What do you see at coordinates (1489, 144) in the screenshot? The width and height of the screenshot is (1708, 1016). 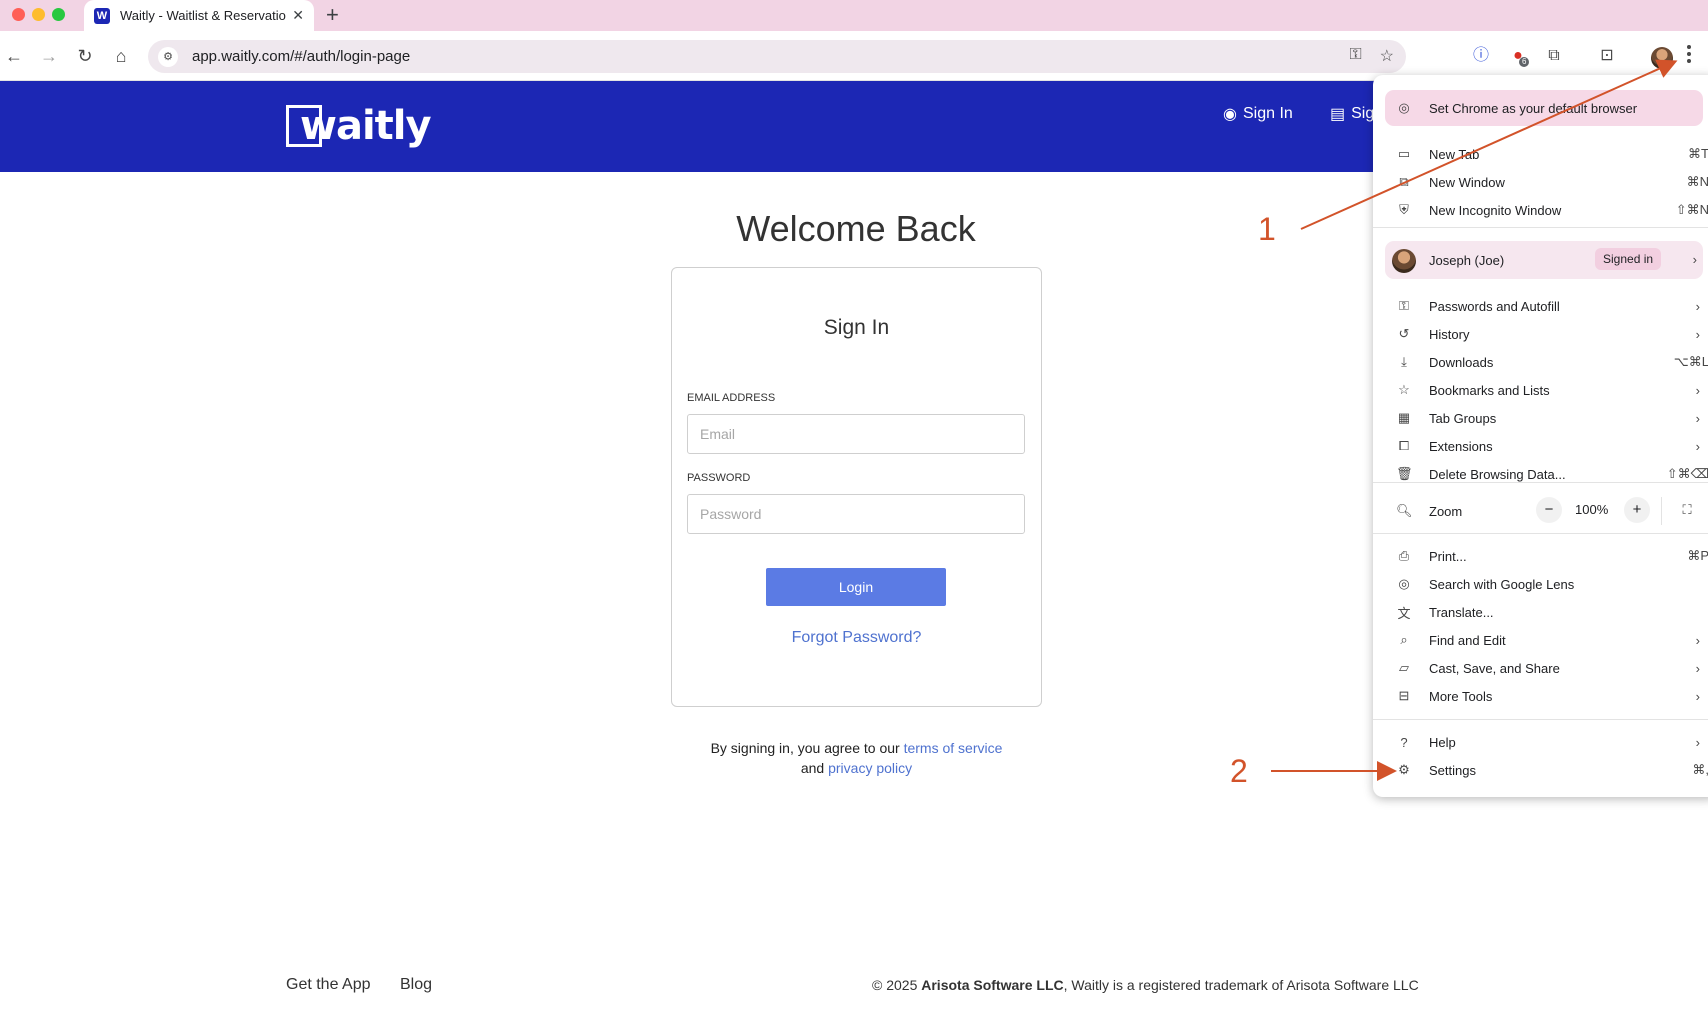 I see `arrow-1-line` at bounding box center [1489, 144].